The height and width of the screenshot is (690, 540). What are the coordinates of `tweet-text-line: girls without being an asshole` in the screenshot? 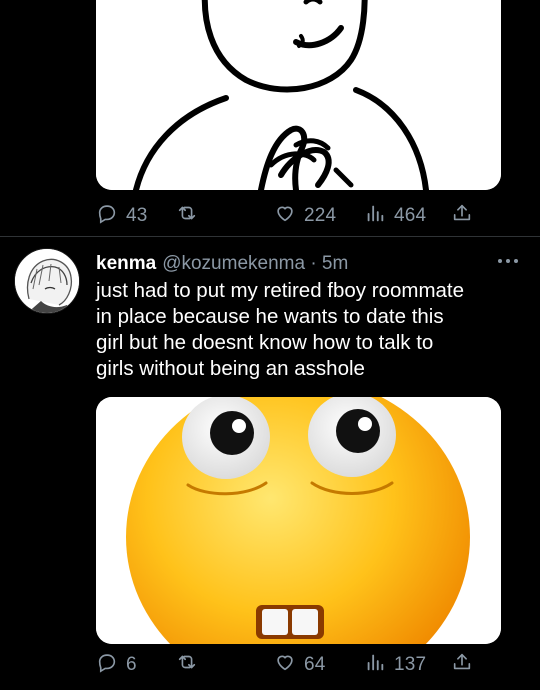 It's located at (230, 368).